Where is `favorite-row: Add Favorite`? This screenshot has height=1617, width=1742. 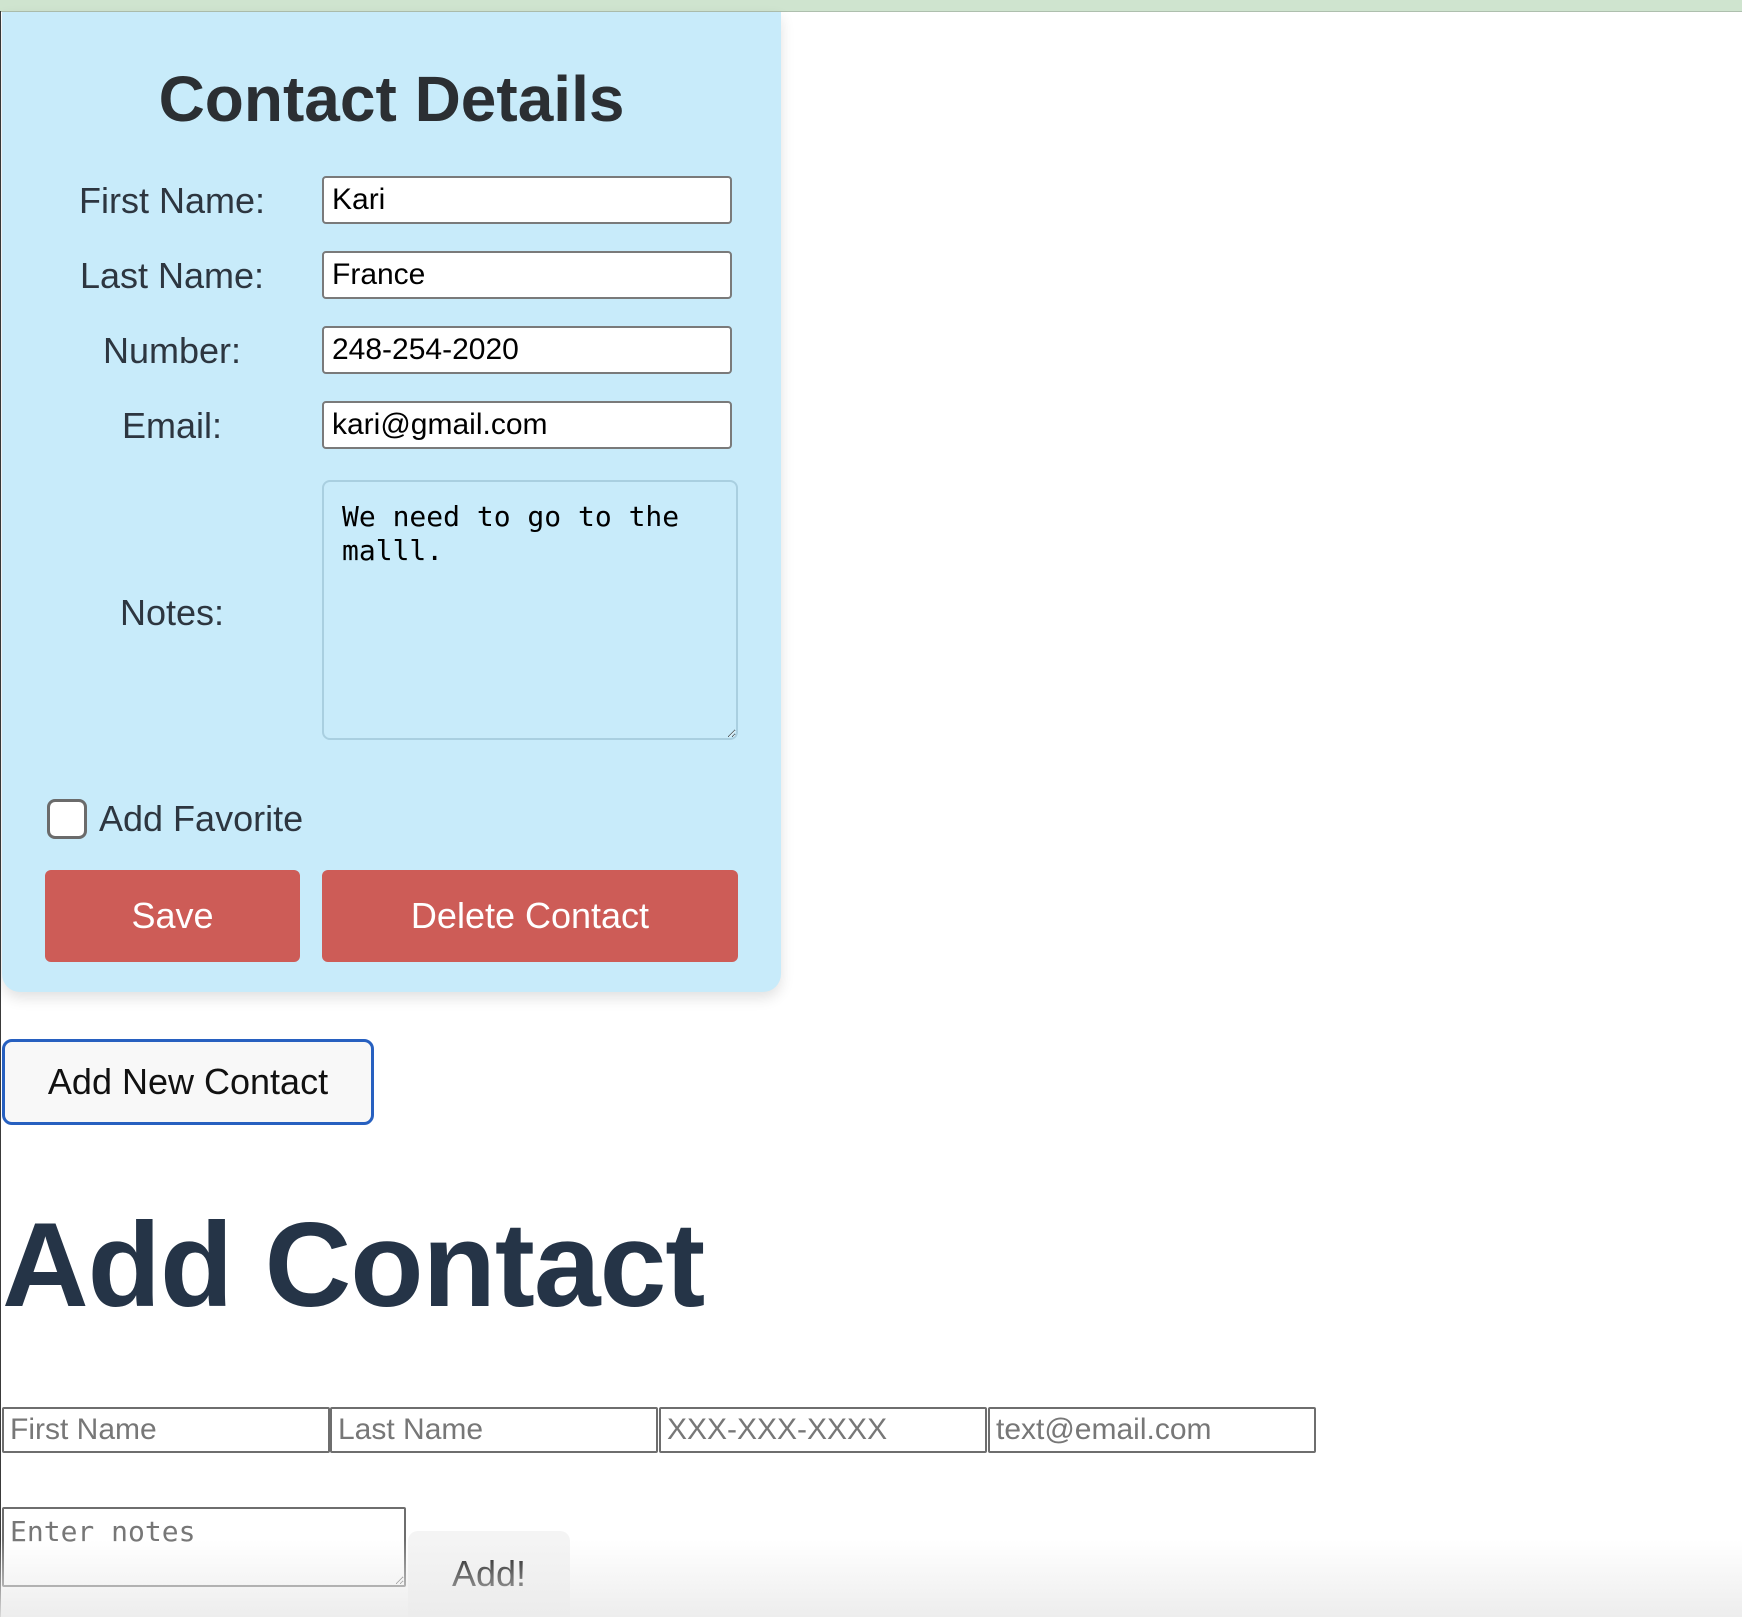
favorite-row: Add Favorite is located at coordinates (175, 819).